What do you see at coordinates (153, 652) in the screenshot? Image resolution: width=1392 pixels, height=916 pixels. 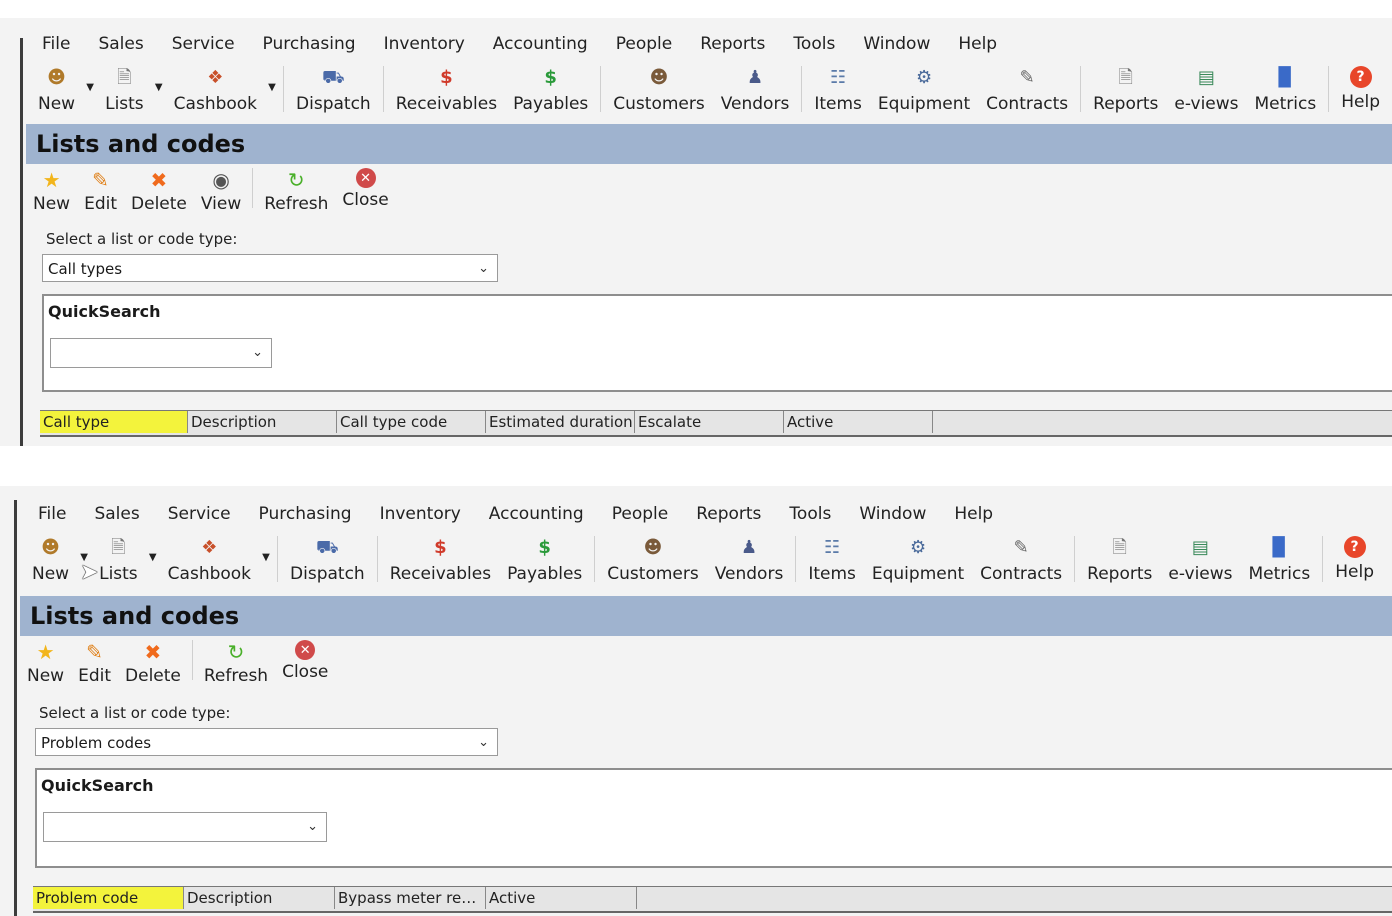 I see `delete-x-icon: ✖` at bounding box center [153, 652].